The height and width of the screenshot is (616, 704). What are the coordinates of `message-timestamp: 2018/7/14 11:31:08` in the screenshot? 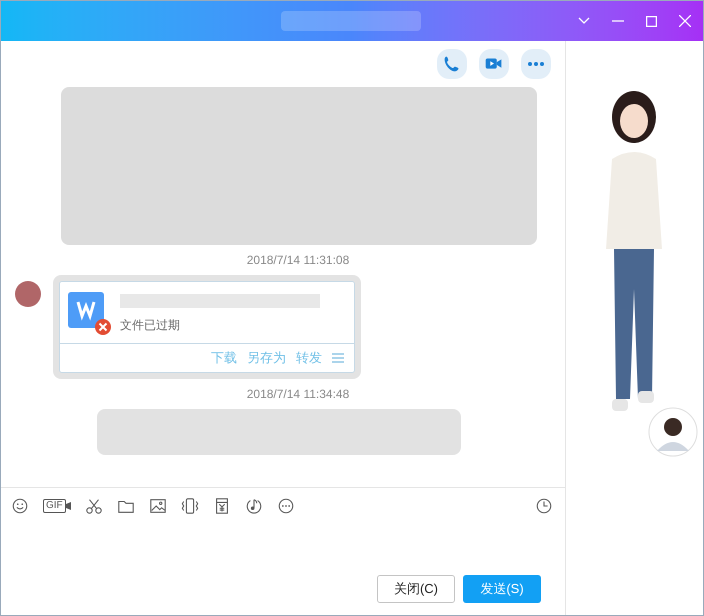 It's located at (298, 260).